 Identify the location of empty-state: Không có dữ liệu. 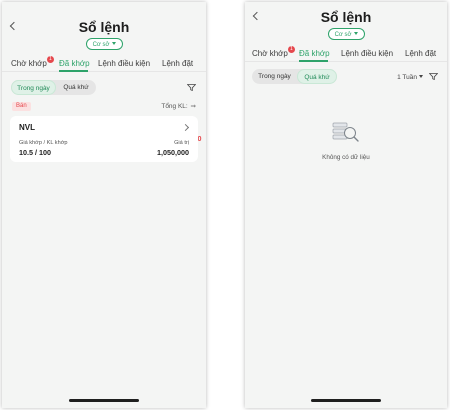
(346, 140).